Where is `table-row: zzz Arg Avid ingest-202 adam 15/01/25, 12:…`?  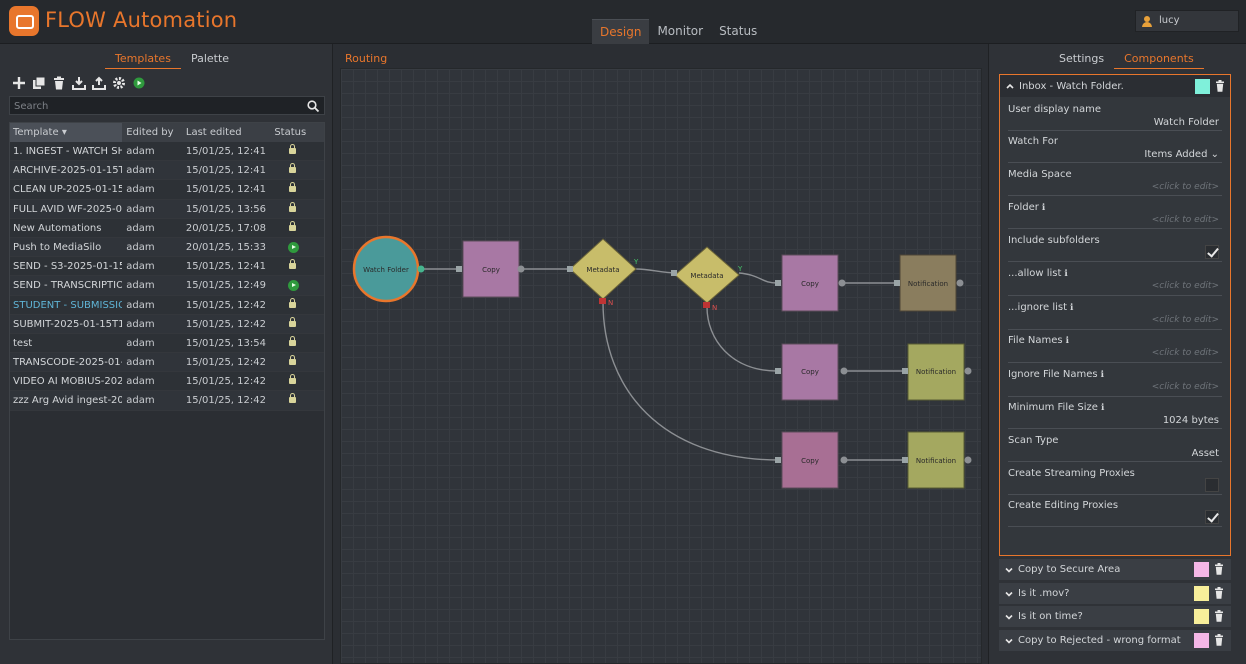
table-row: zzz Arg Avid ingest-202 adam 15/01/25, 12:… is located at coordinates (167, 401).